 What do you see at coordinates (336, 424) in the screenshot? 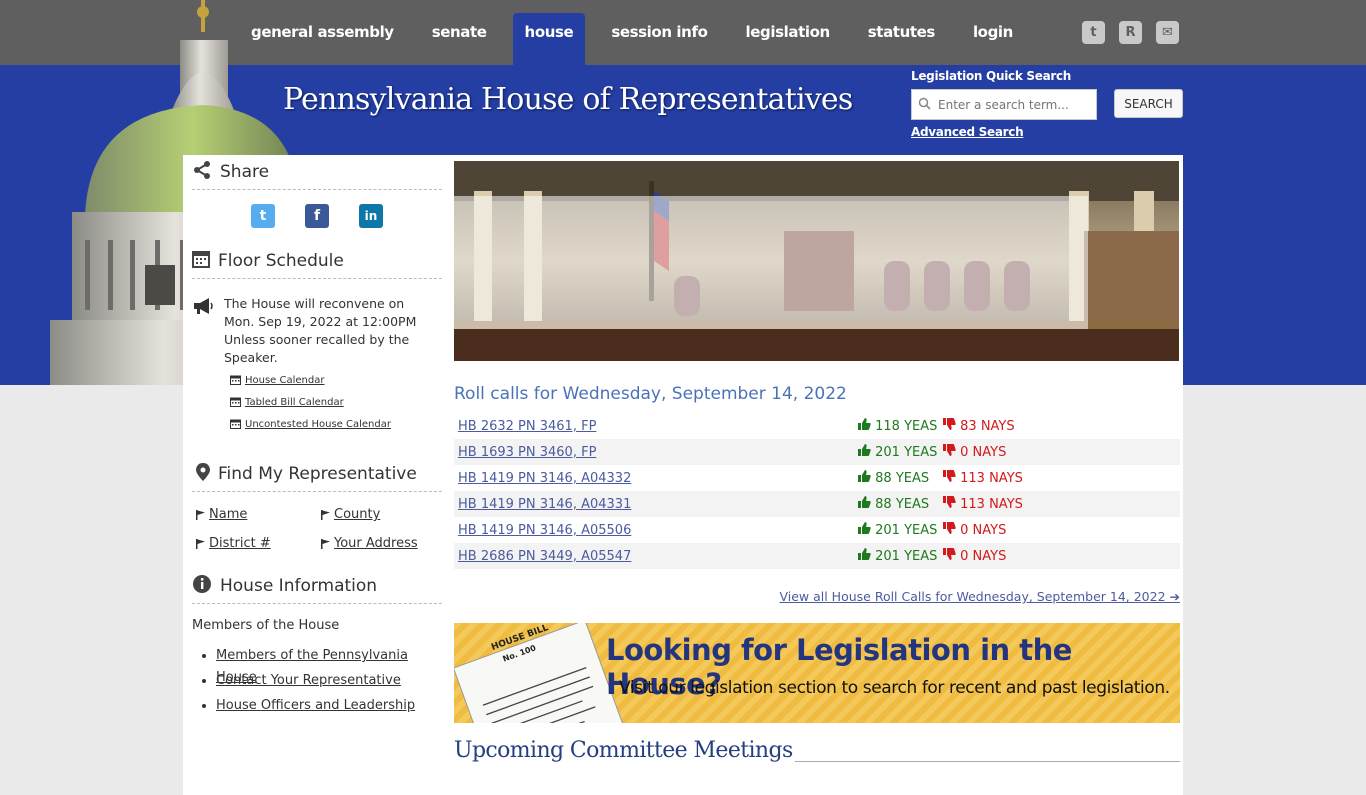
I see `calendar-link: Uncontested House Calendar` at bounding box center [336, 424].